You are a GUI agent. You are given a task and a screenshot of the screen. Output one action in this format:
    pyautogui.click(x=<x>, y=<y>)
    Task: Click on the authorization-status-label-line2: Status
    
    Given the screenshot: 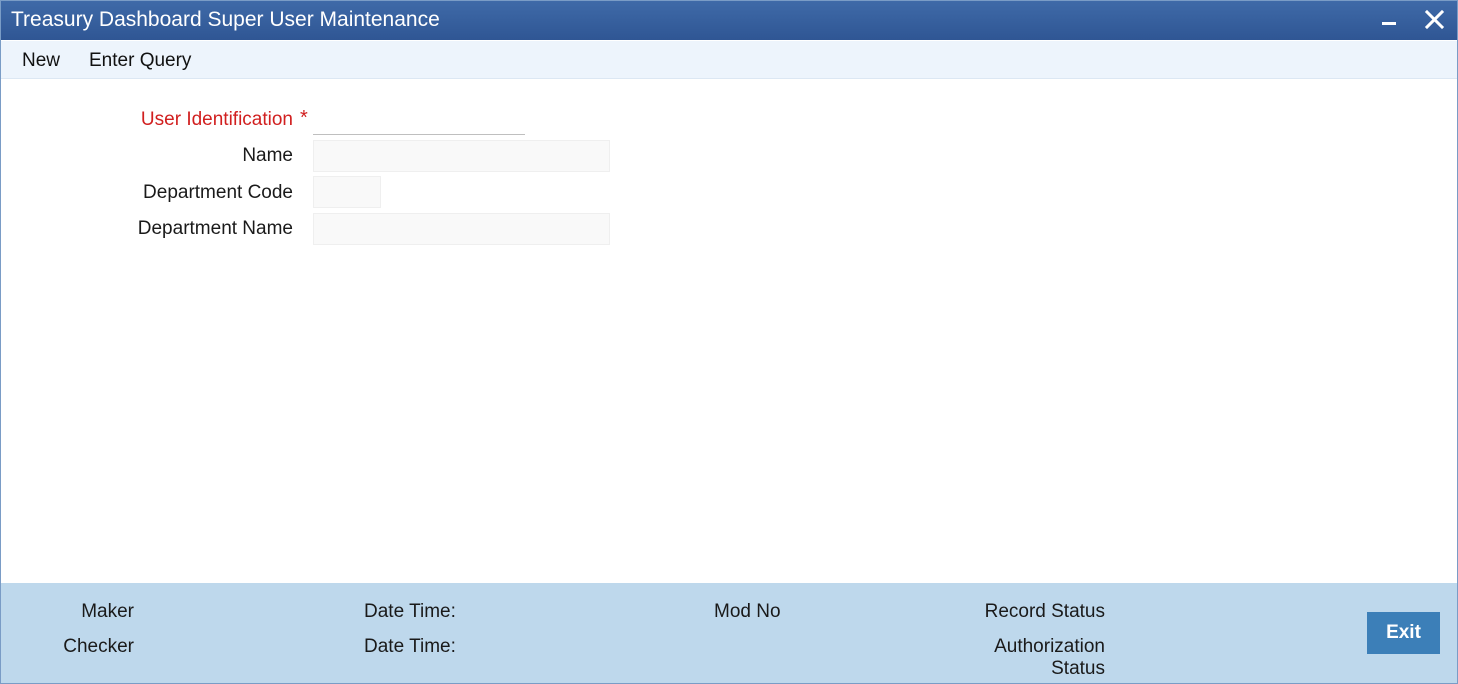 What is the action you would take?
    pyautogui.click(x=1078, y=668)
    